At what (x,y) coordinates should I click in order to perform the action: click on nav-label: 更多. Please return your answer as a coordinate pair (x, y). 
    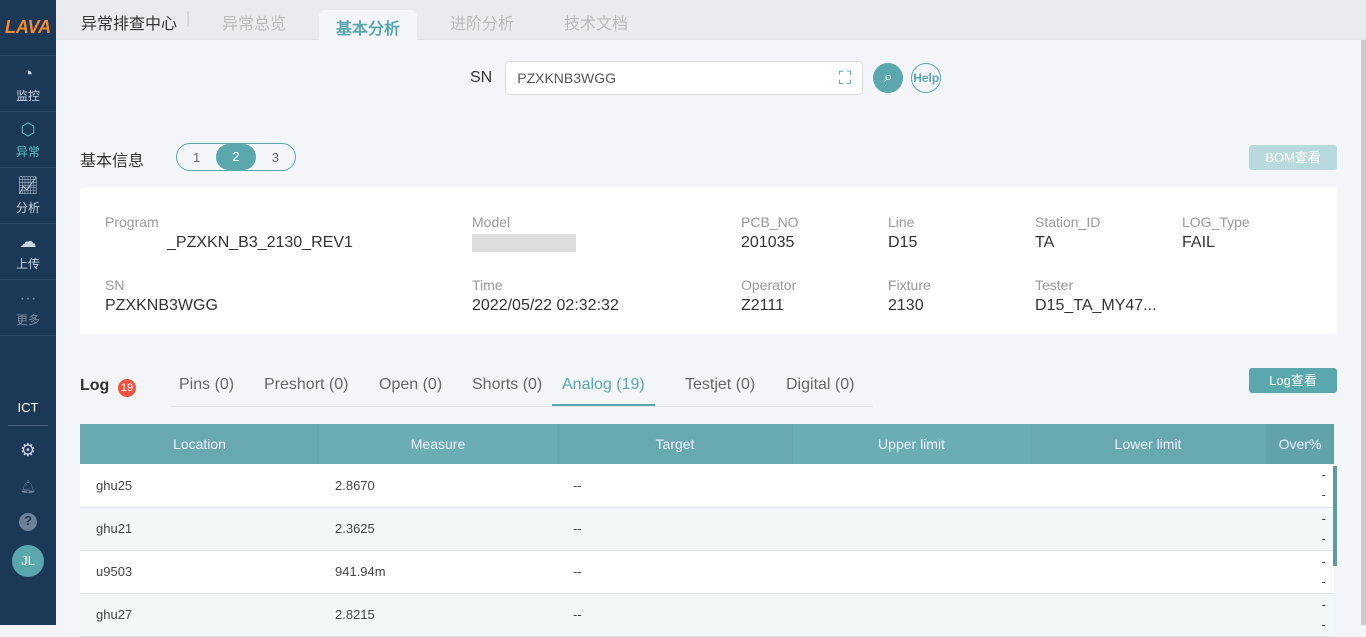
    Looking at the image, I should click on (27, 319).